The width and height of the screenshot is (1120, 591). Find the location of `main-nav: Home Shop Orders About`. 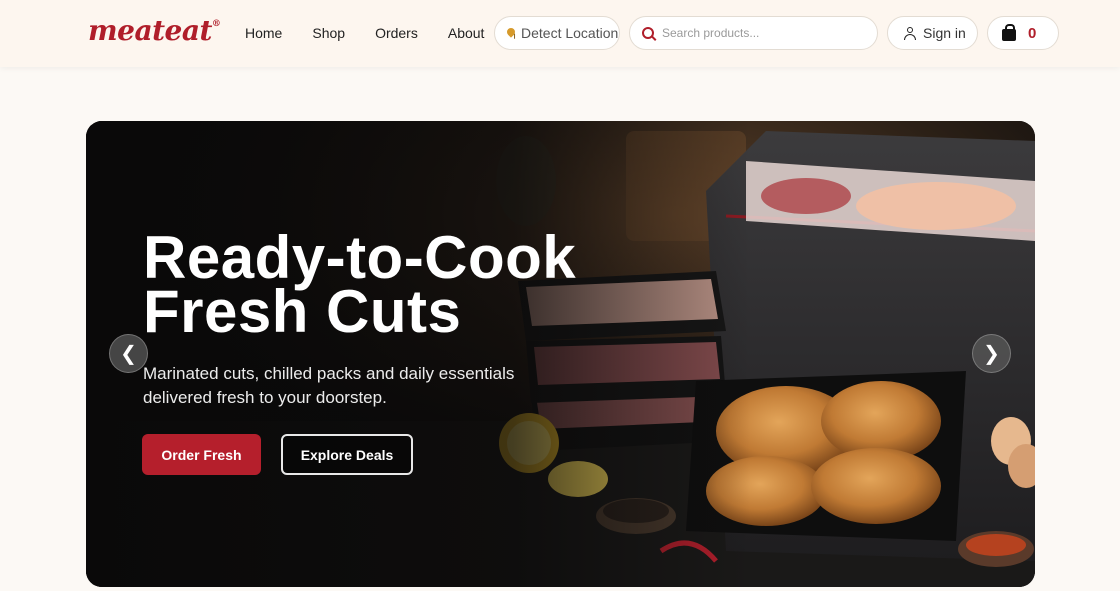

main-nav: Home Shop Orders About is located at coordinates (379, 33).